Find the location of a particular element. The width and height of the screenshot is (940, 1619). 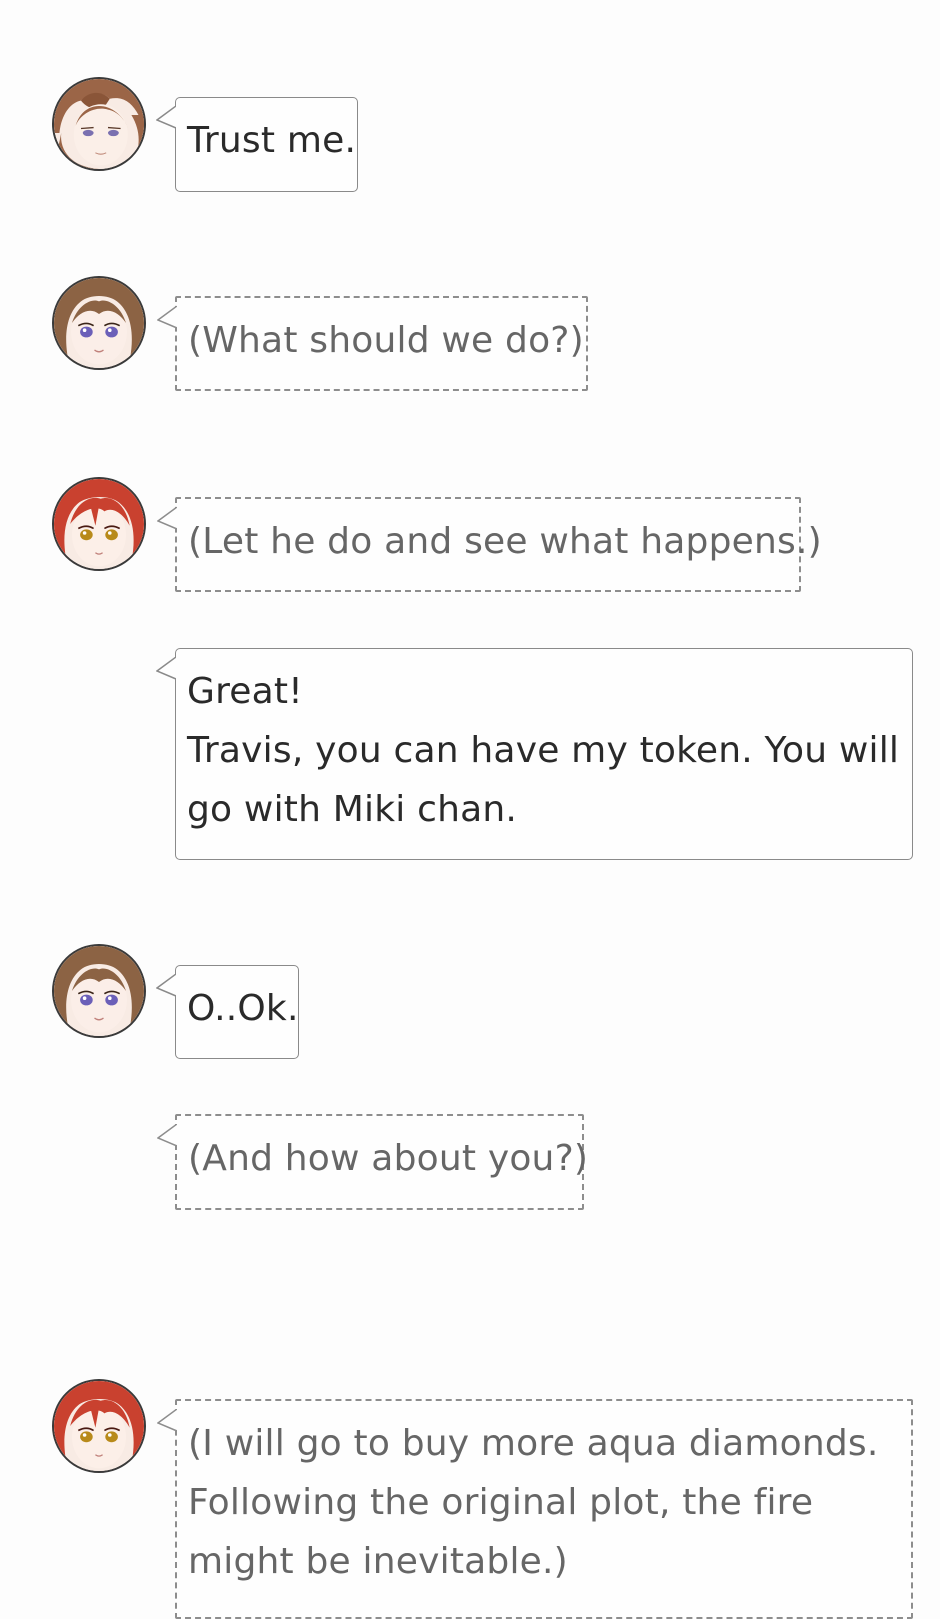

message-text-line-1: (I will go to buy more aqua diamonds. is located at coordinates (533, 1443).